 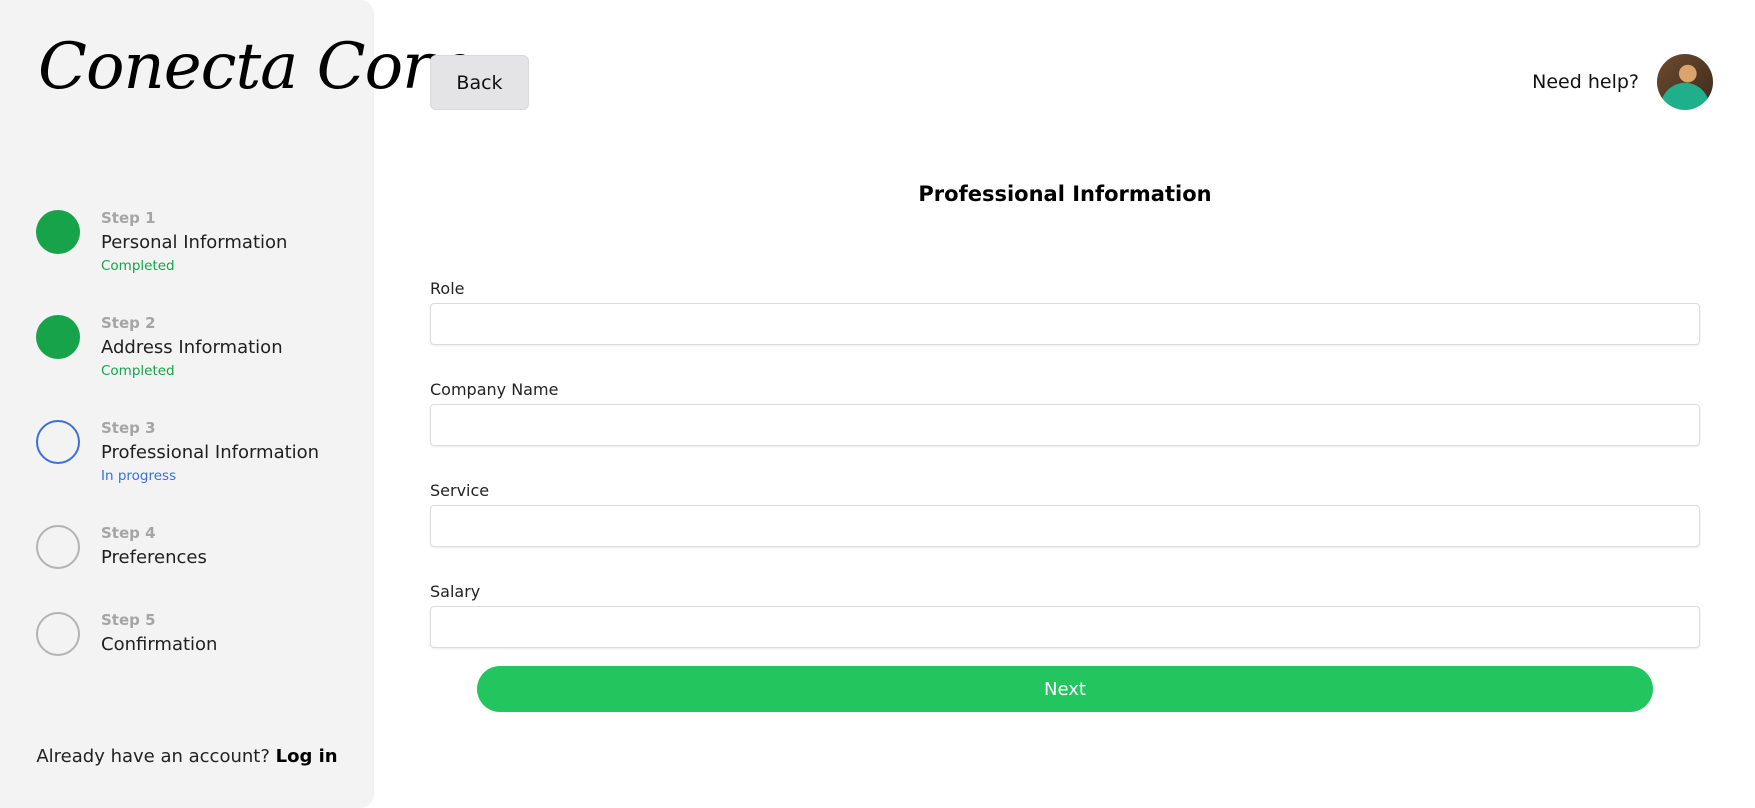 I want to click on step-in-progress-icon, so click(x=58, y=442).